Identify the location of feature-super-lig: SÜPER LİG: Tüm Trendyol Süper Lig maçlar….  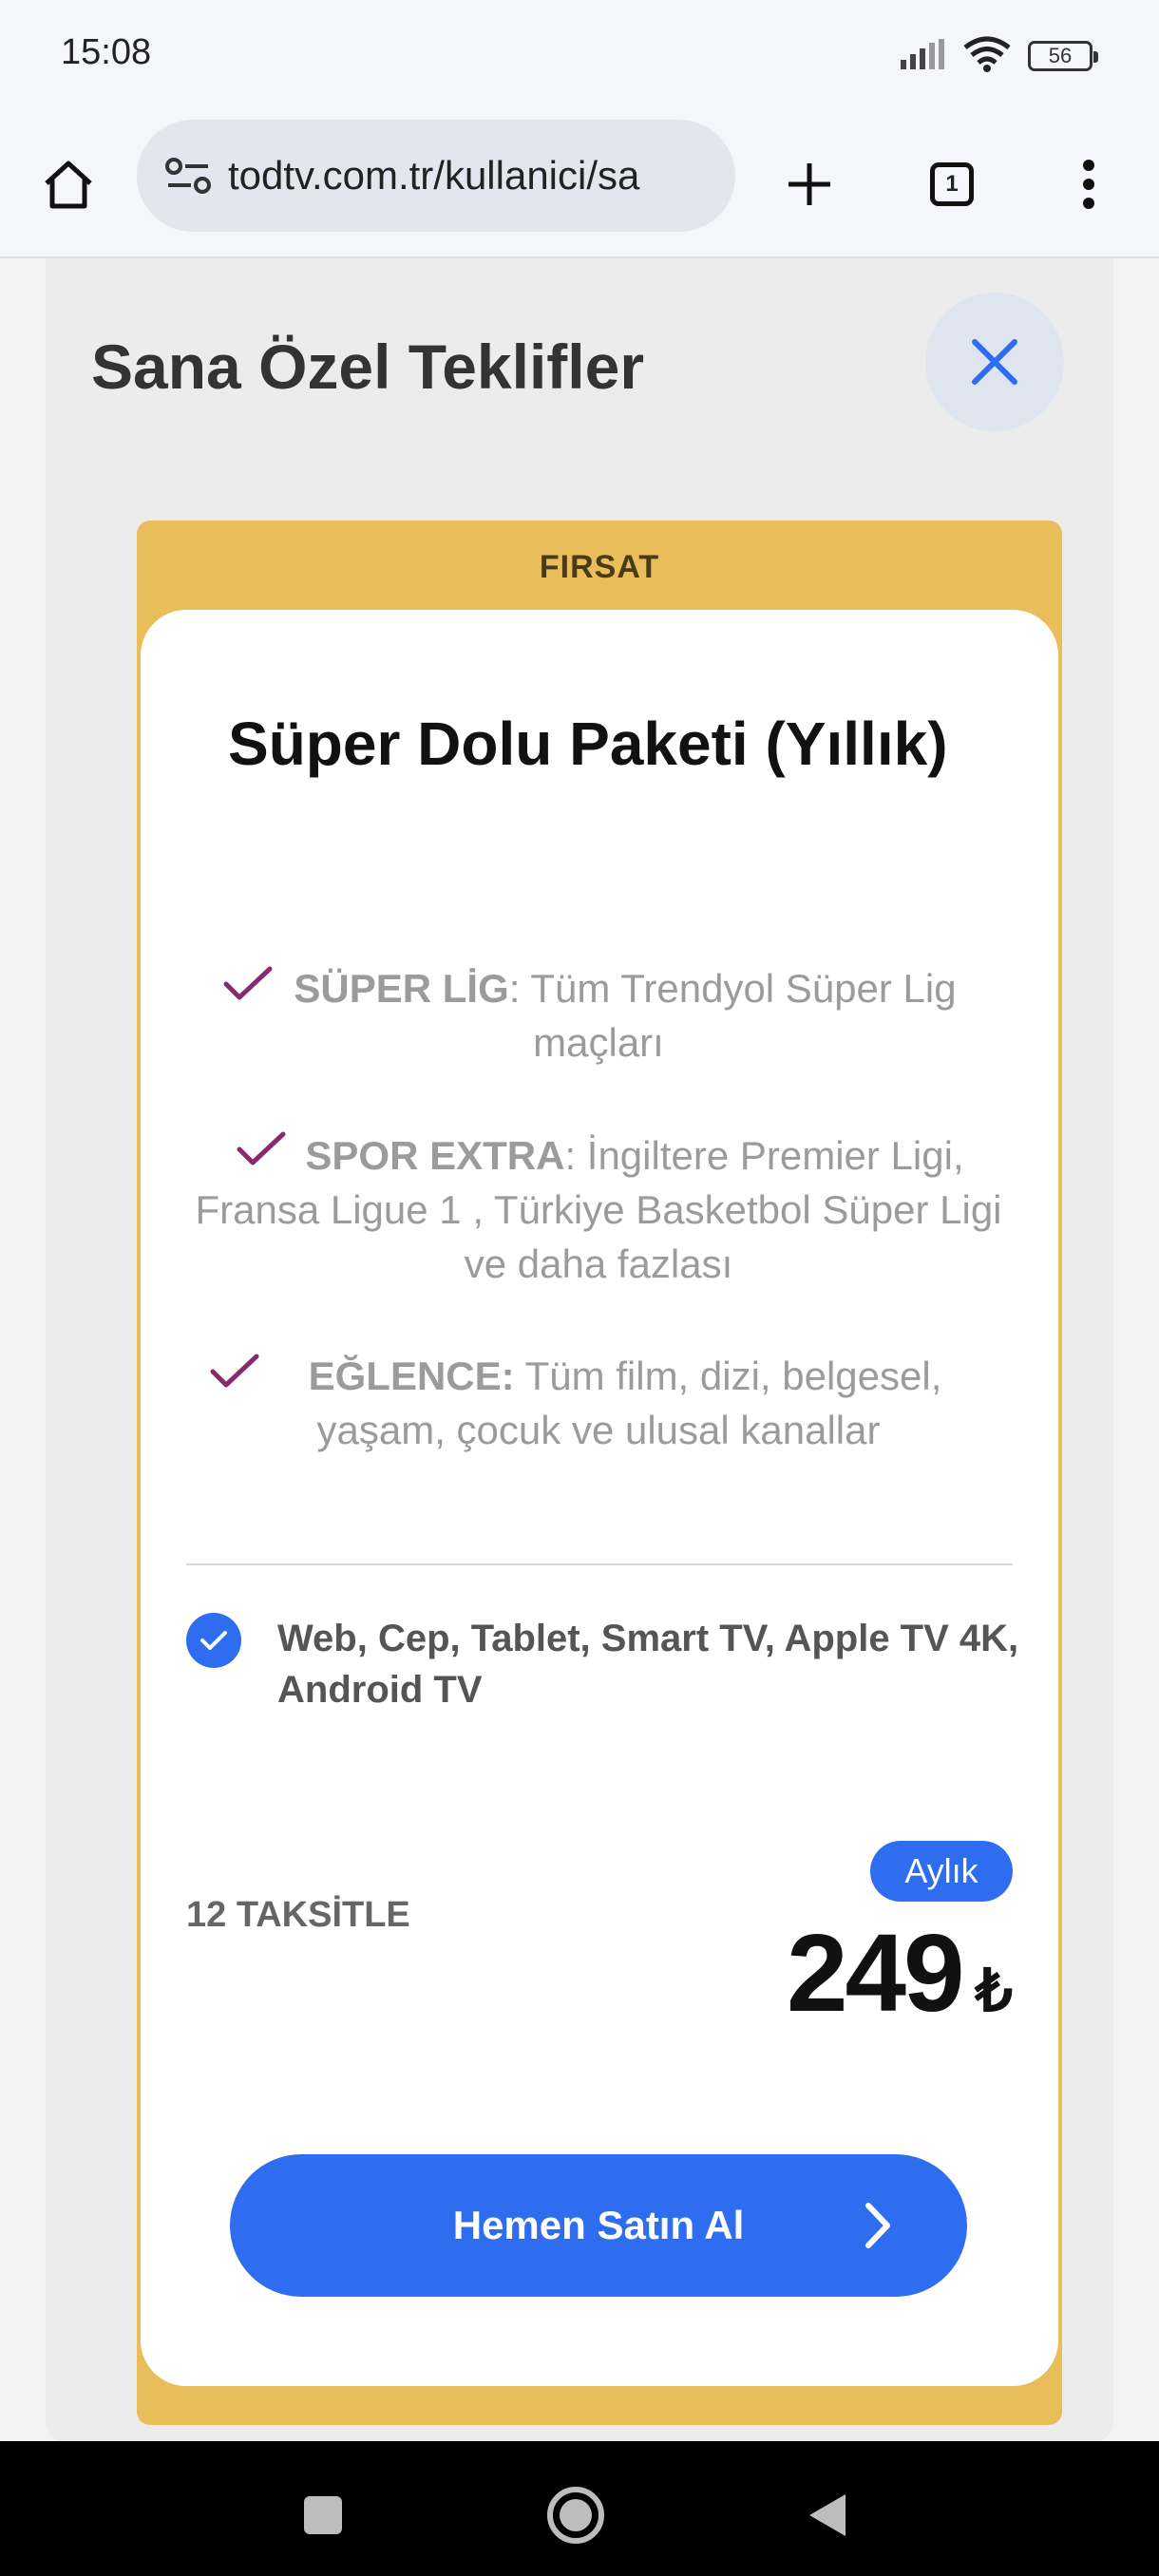
(598, 1015).